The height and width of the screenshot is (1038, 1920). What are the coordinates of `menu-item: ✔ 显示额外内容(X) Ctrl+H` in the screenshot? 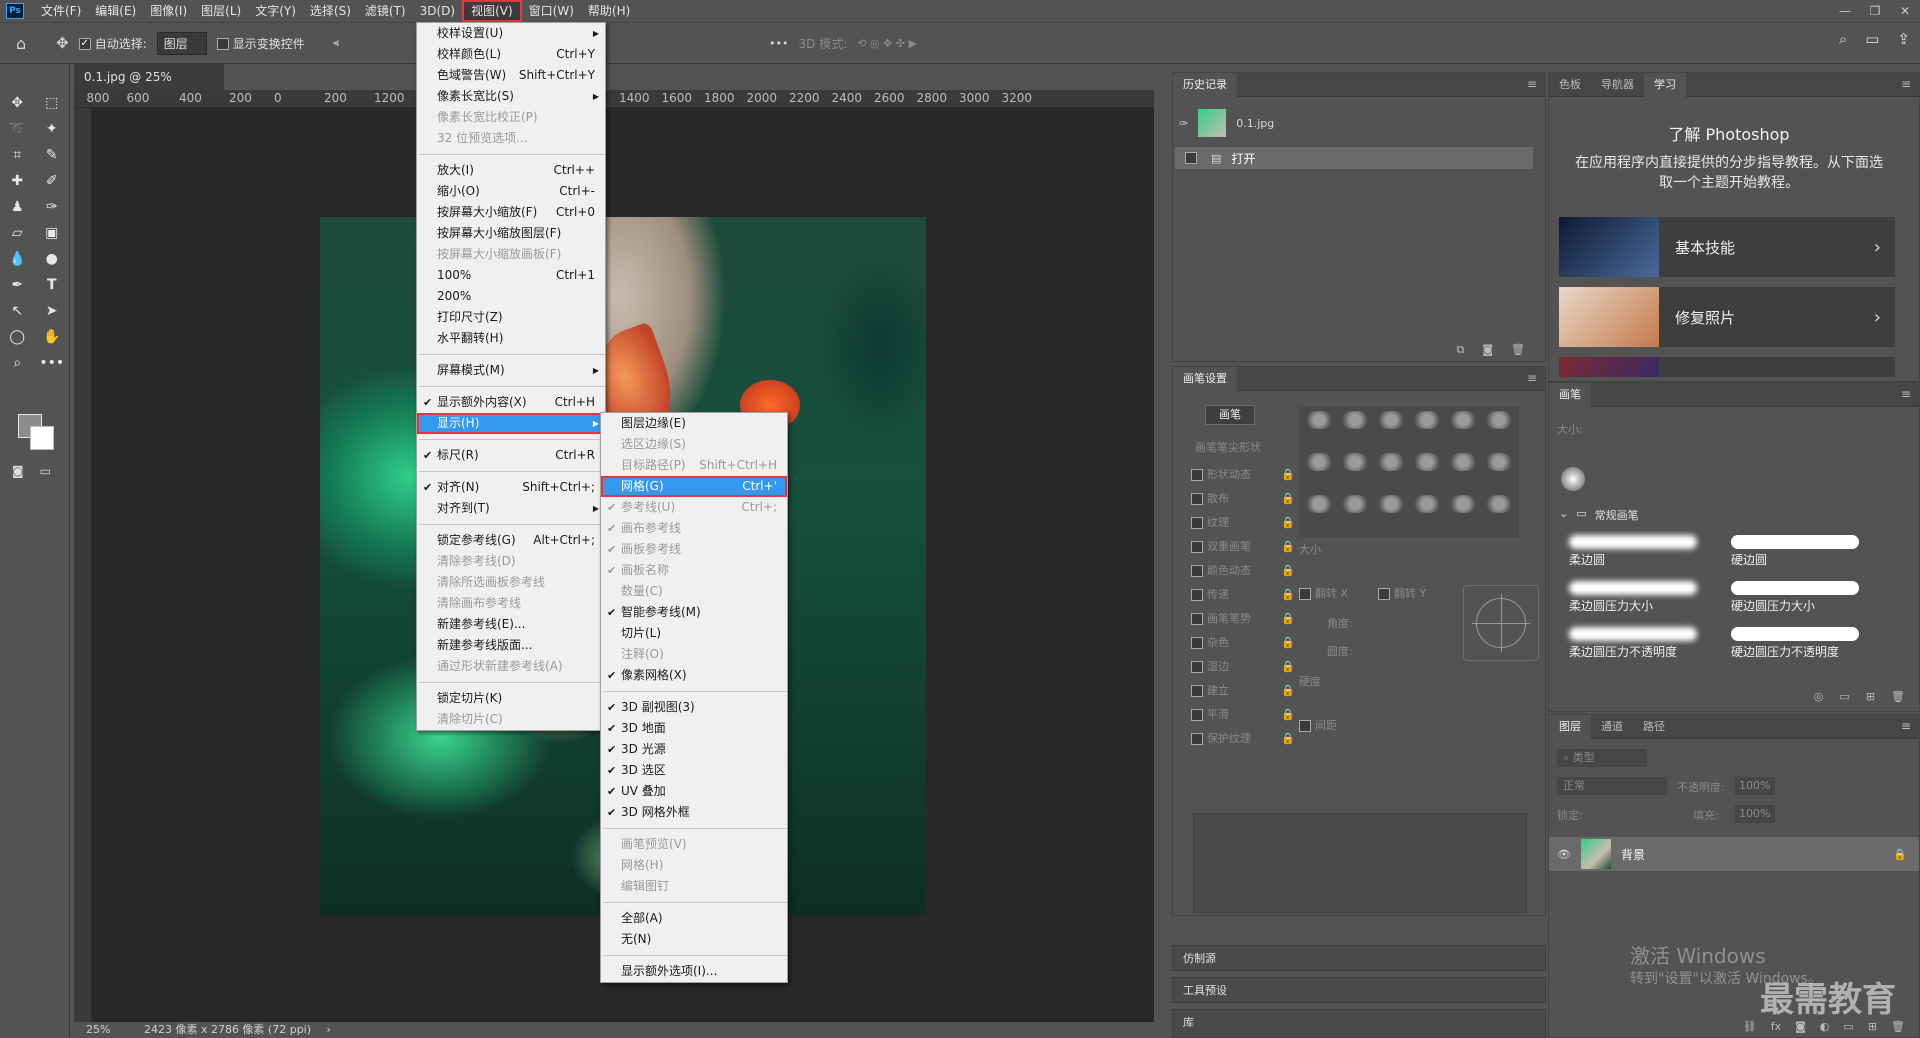 It's located at (511, 402).